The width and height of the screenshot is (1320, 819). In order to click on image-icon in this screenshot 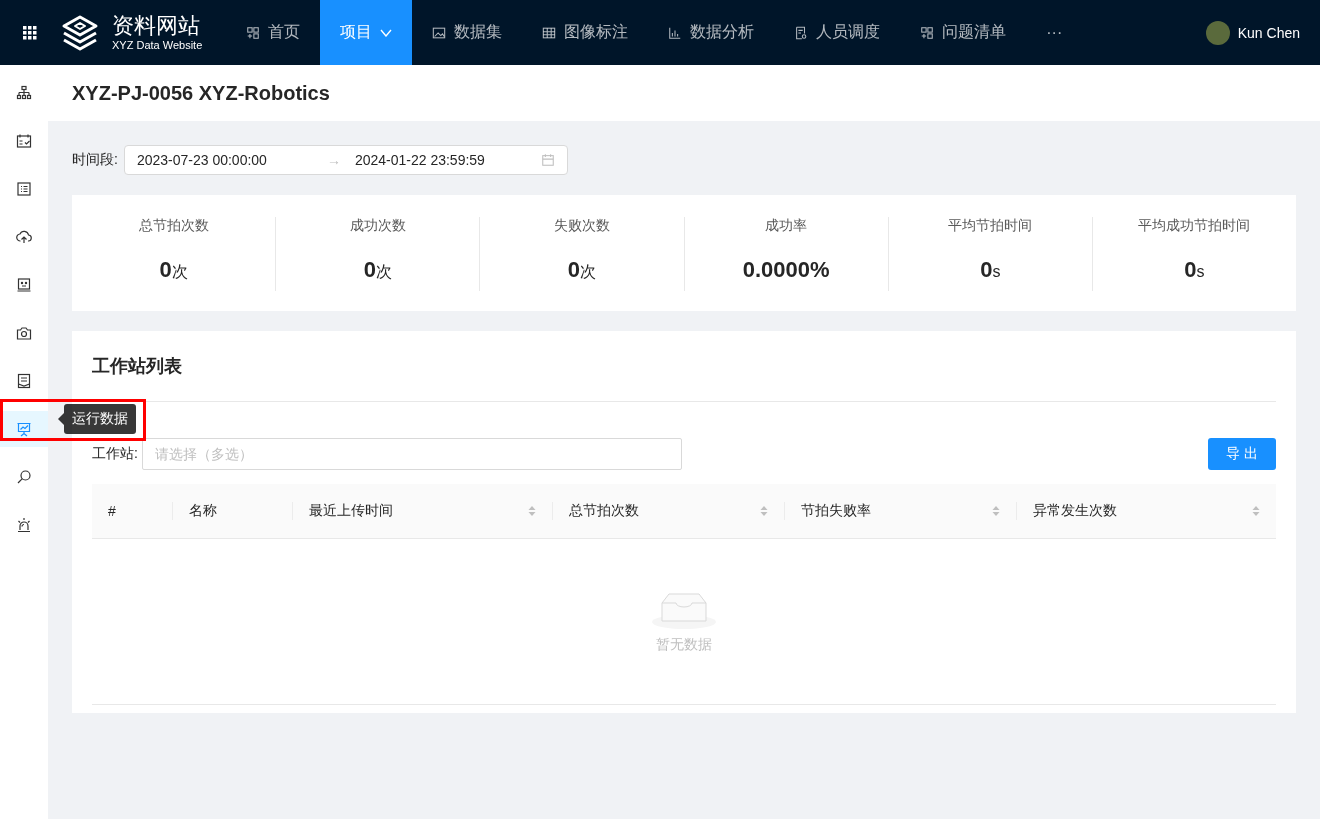, I will do `click(439, 32)`.